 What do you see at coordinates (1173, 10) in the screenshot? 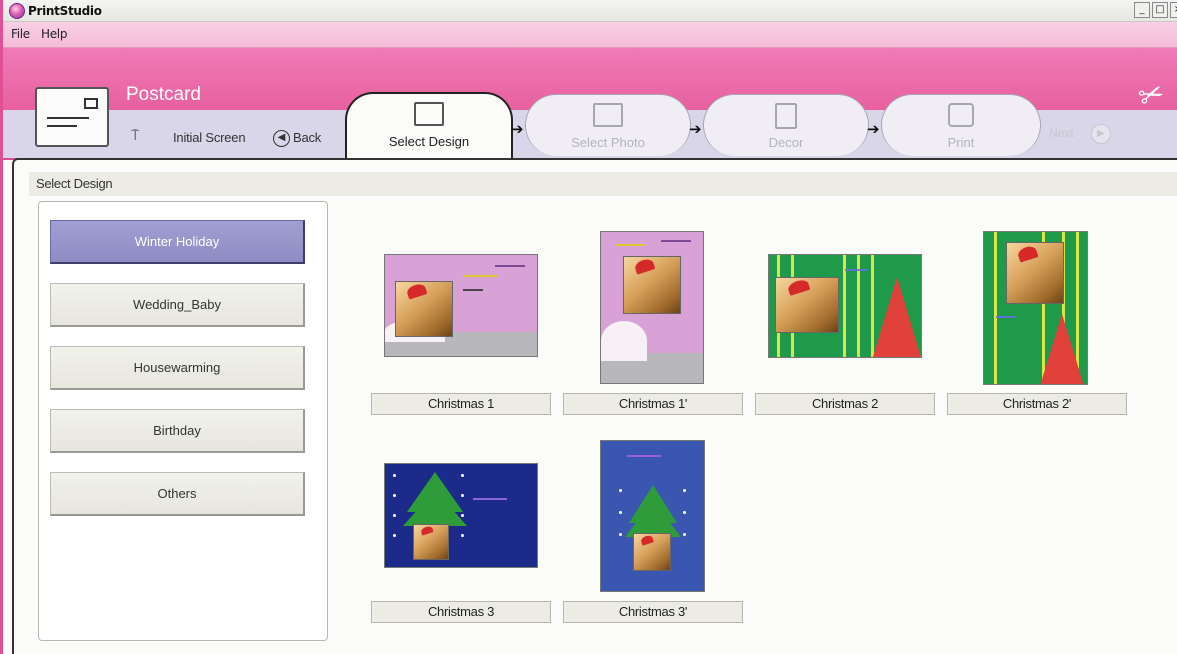
I see `close-button: ×` at bounding box center [1173, 10].